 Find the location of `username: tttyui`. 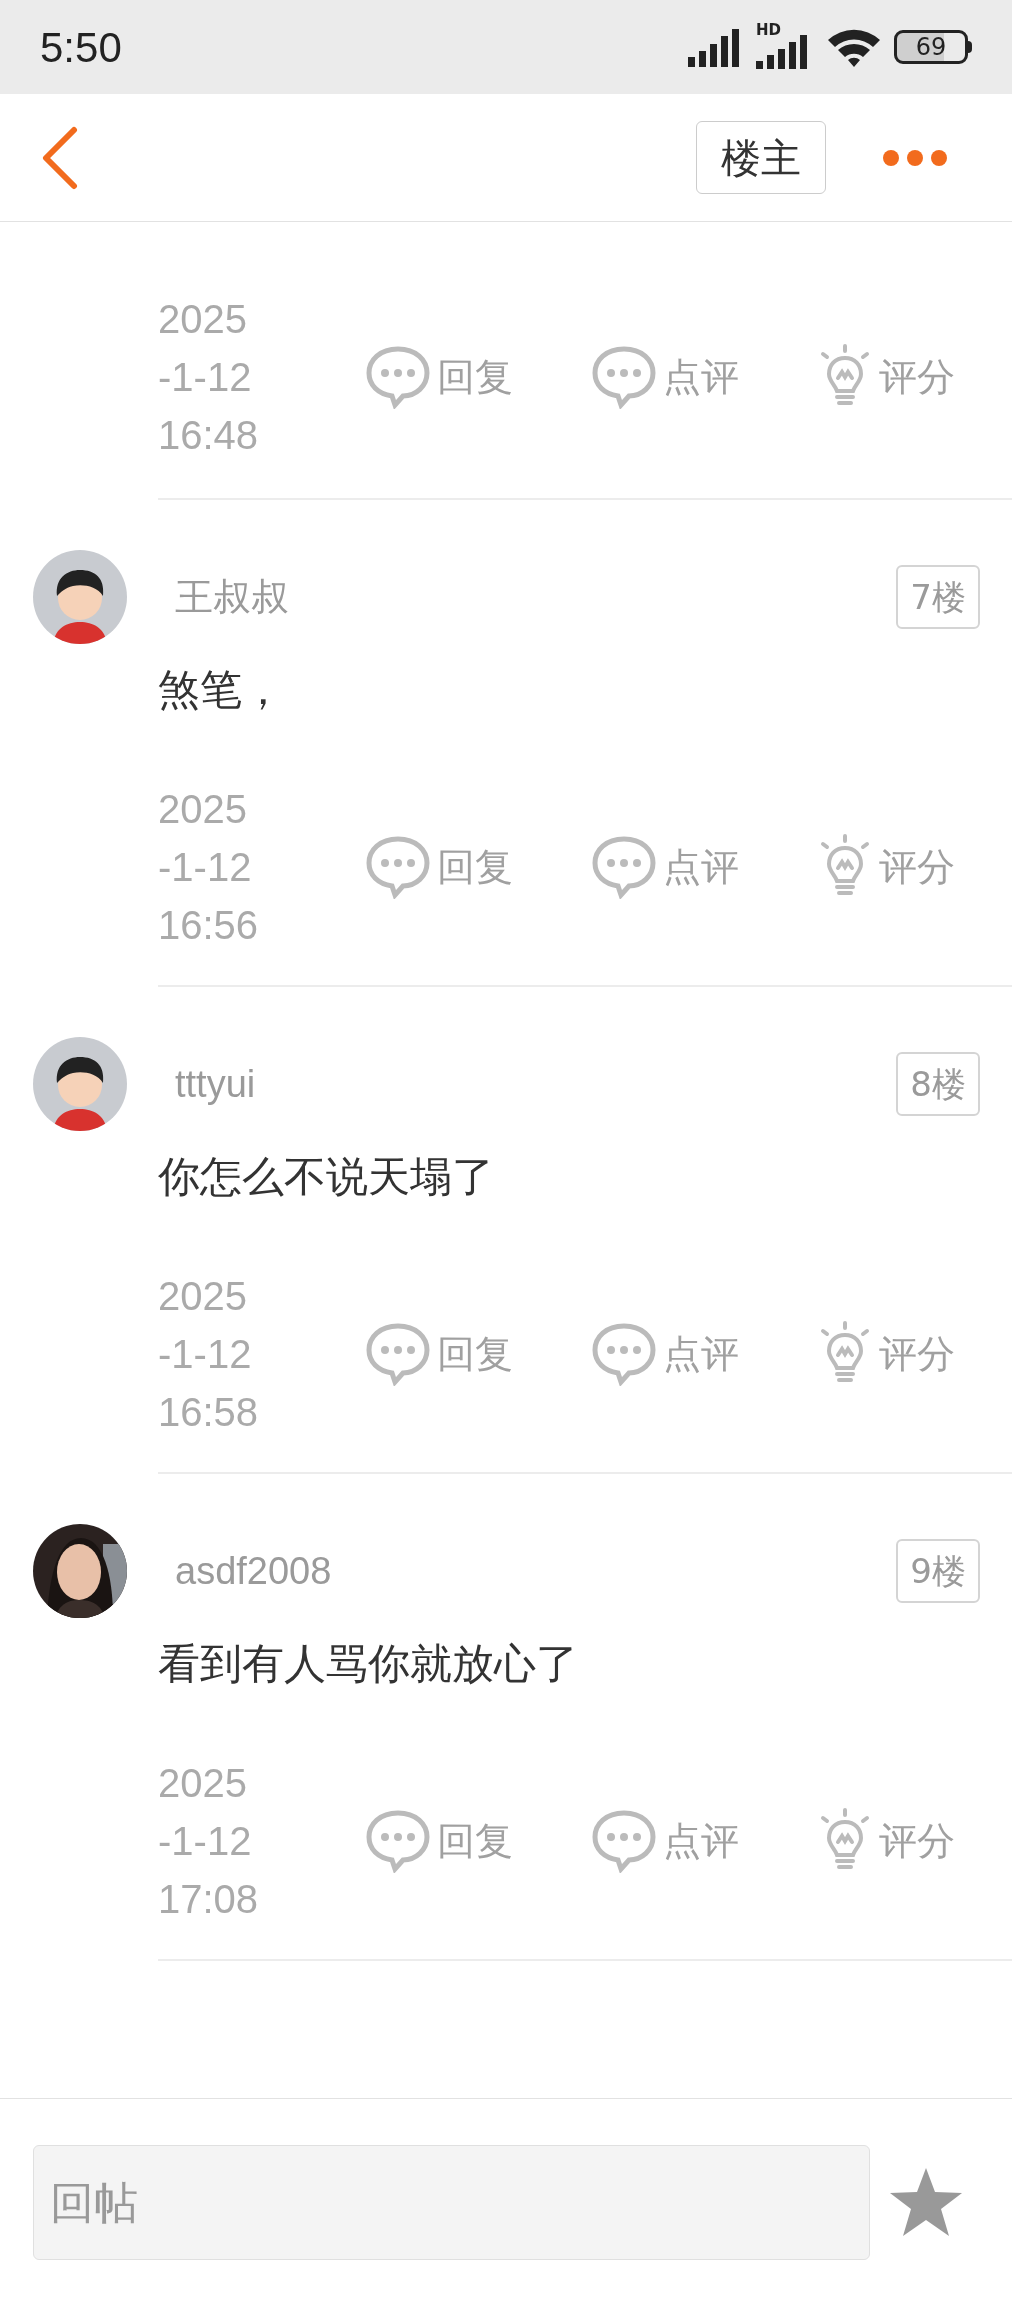

username: tttyui is located at coordinates (215, 1084).